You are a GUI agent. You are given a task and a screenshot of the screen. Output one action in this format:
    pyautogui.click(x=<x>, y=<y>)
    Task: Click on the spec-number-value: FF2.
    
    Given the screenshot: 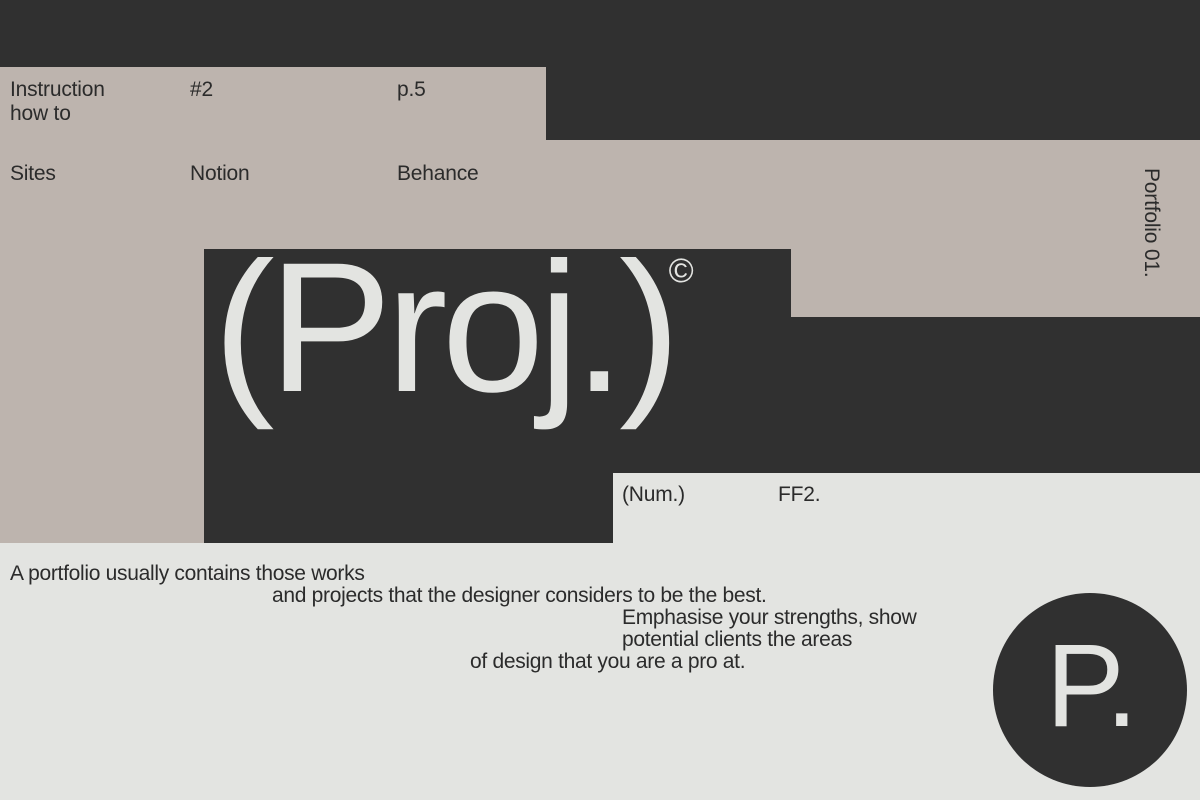 What is the action you would take?
    pyautogui.click(x=799, y=494)
    